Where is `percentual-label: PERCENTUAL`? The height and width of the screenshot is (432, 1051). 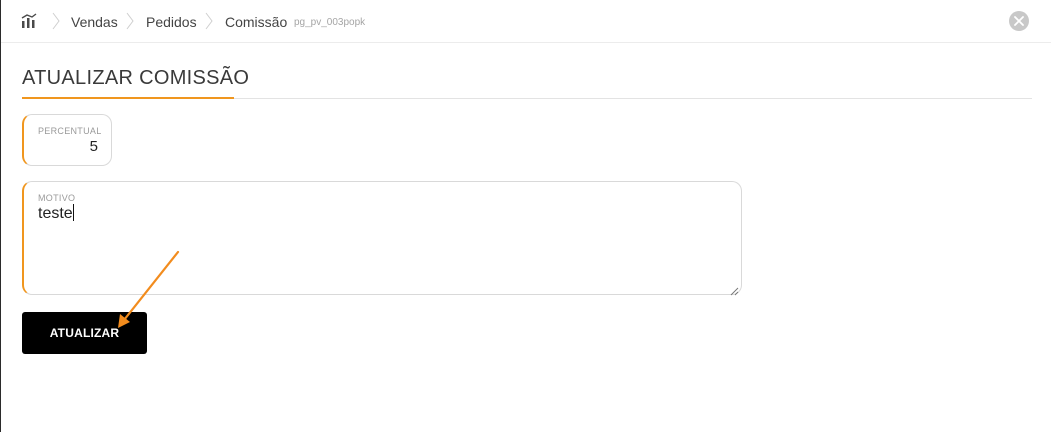 percentual-label: PERCENTUAL is located at coordinates (70, 131).